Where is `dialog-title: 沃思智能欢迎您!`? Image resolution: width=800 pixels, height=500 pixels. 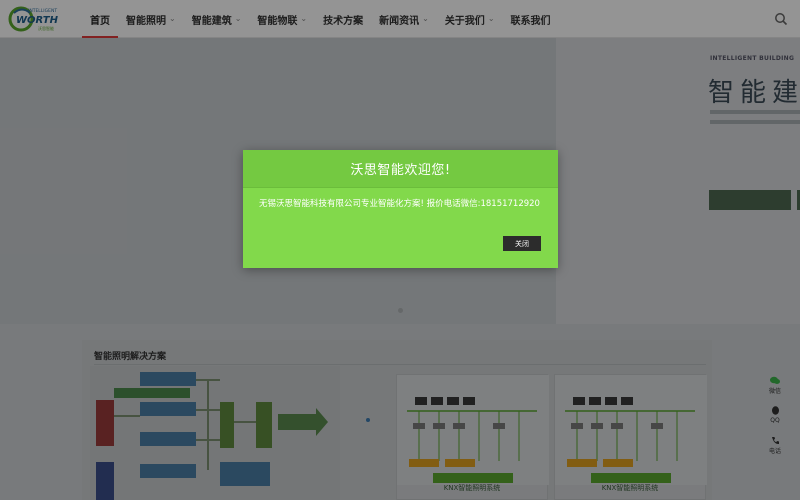 dialog-title: 沃思智能欢迎您! is located at coordinates (400, 170).